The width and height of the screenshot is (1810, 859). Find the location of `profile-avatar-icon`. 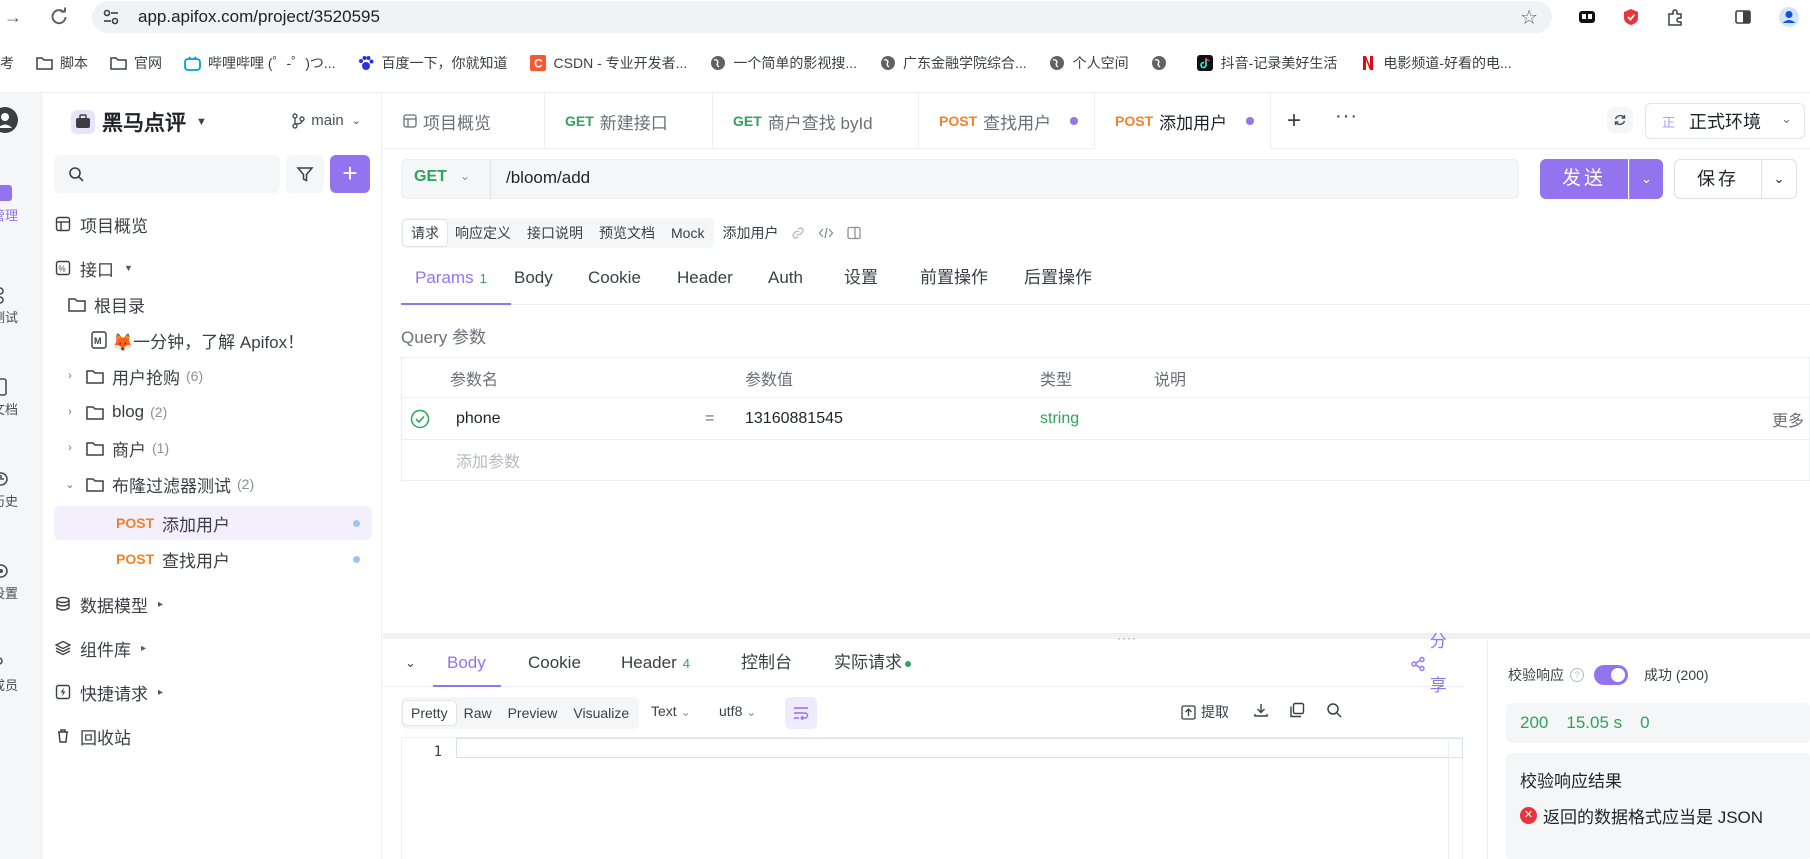

profile-avatar-icon is located at coordinates (1789, 17).